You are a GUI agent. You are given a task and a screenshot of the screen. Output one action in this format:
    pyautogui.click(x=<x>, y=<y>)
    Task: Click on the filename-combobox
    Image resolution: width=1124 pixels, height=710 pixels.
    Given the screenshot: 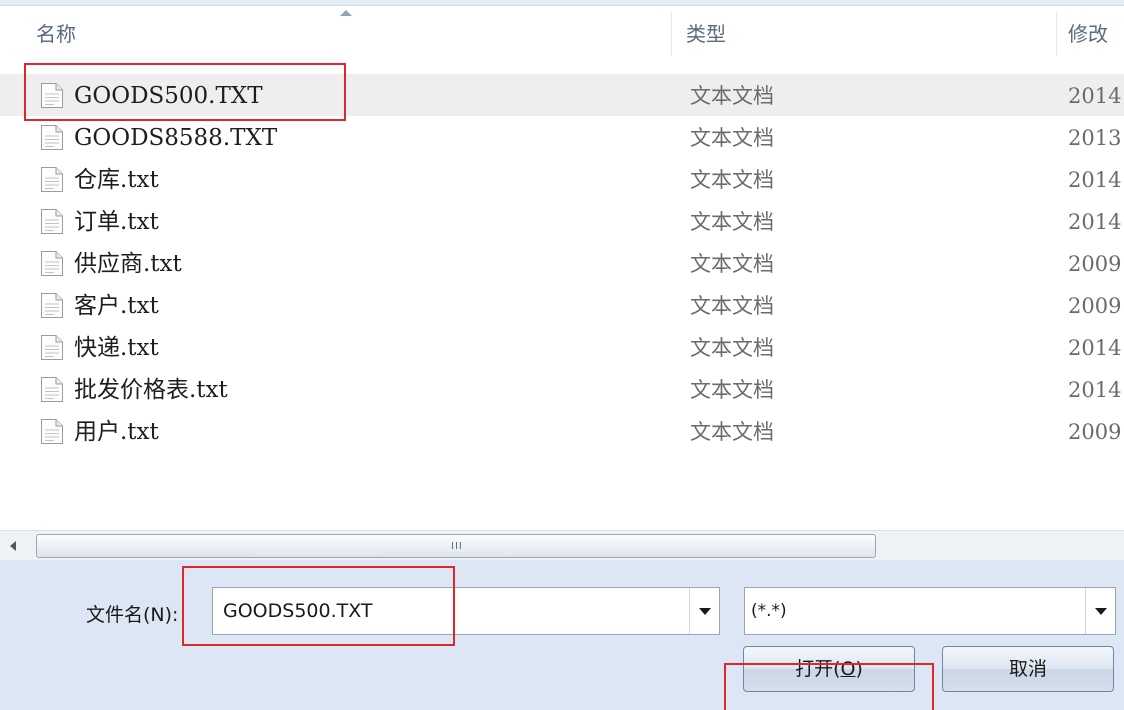 What is the action you would take?
    pyautogui.click(x=466, y=611)
    